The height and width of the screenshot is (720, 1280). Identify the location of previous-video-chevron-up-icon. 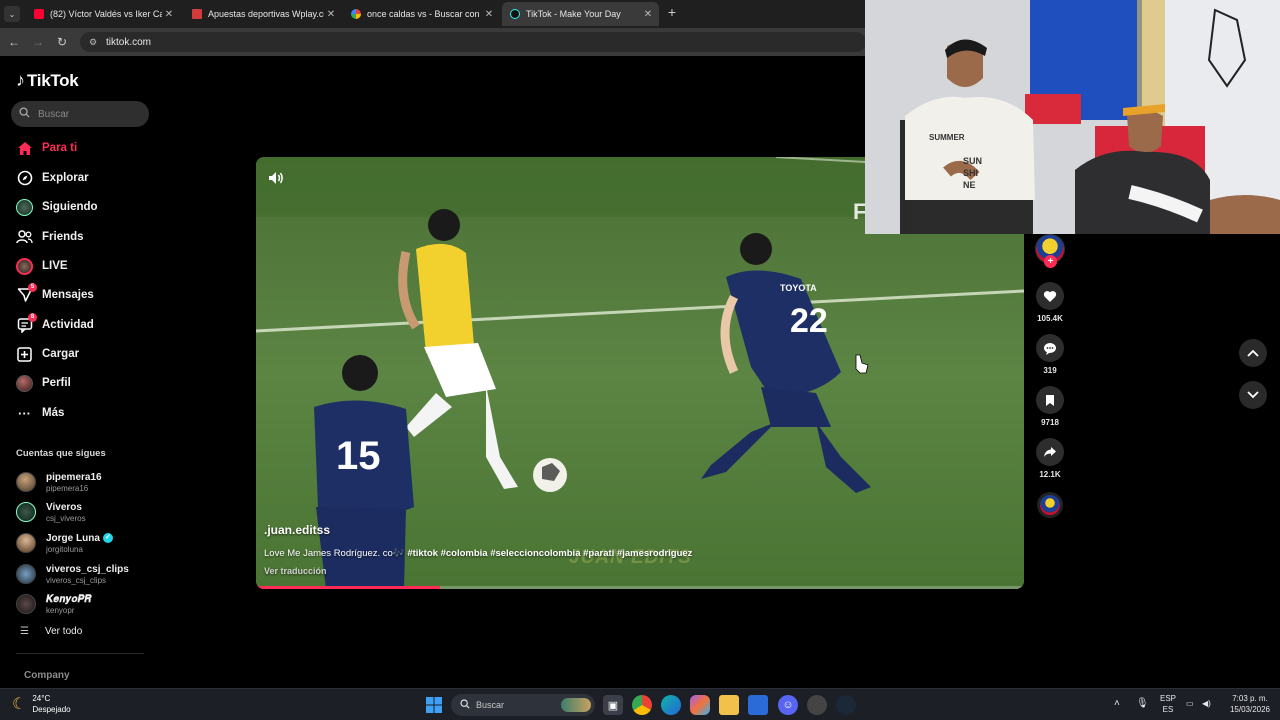
(1253, 353).